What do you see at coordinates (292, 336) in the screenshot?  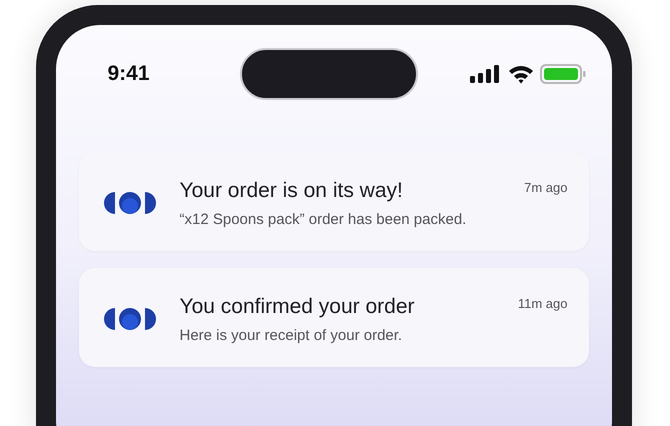 I see `notification-message: Here is your receipt of your order.` at bounding box center [292, 336].